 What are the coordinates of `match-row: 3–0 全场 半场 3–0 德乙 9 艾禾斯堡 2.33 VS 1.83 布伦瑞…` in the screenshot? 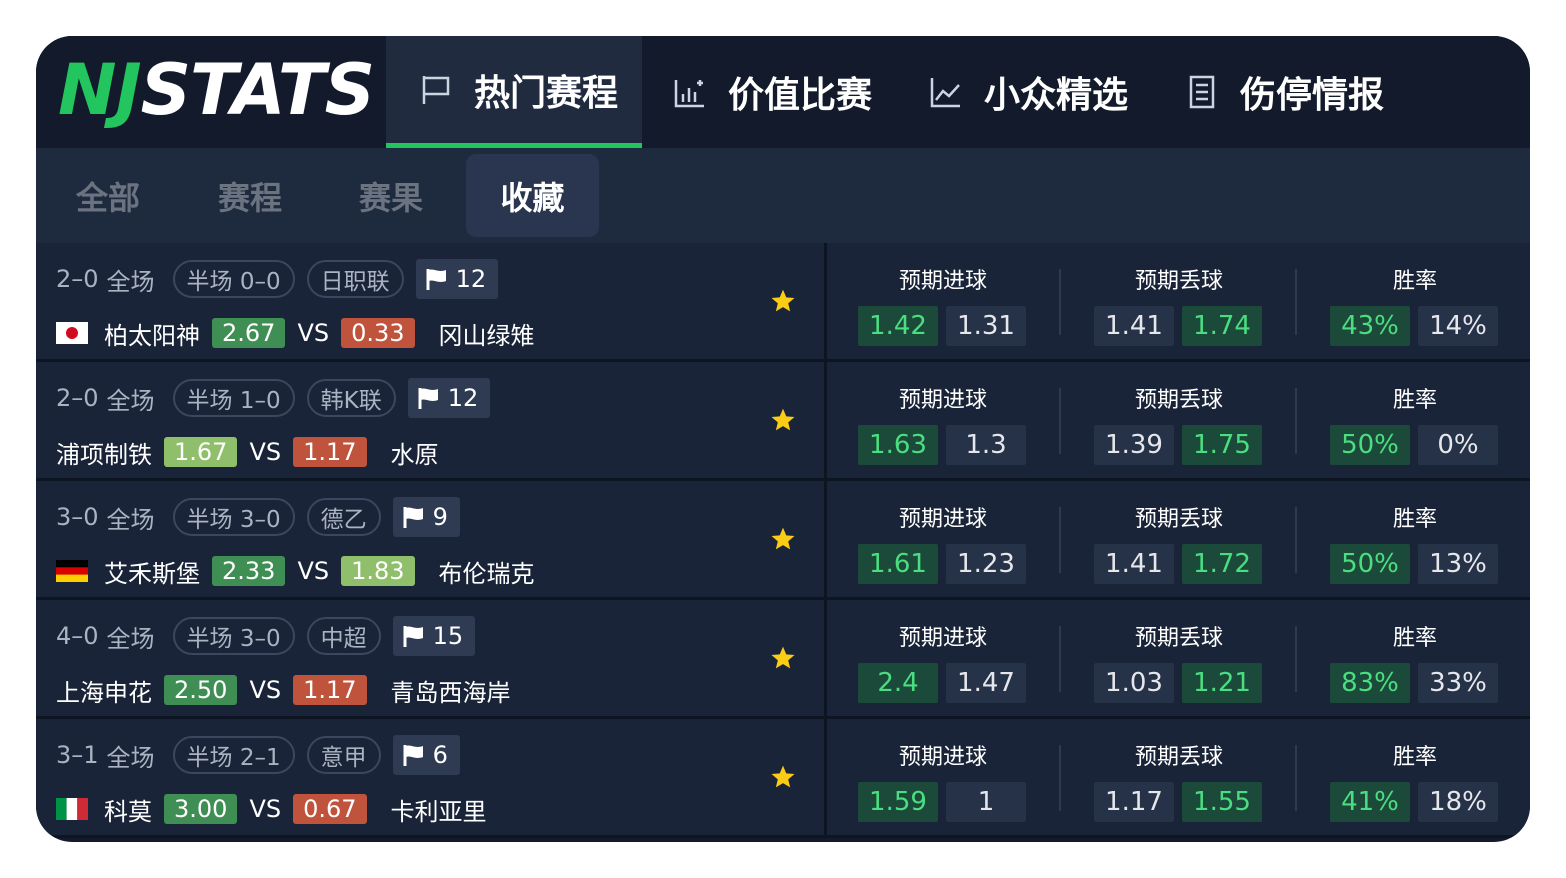 It's located at (783, 540).